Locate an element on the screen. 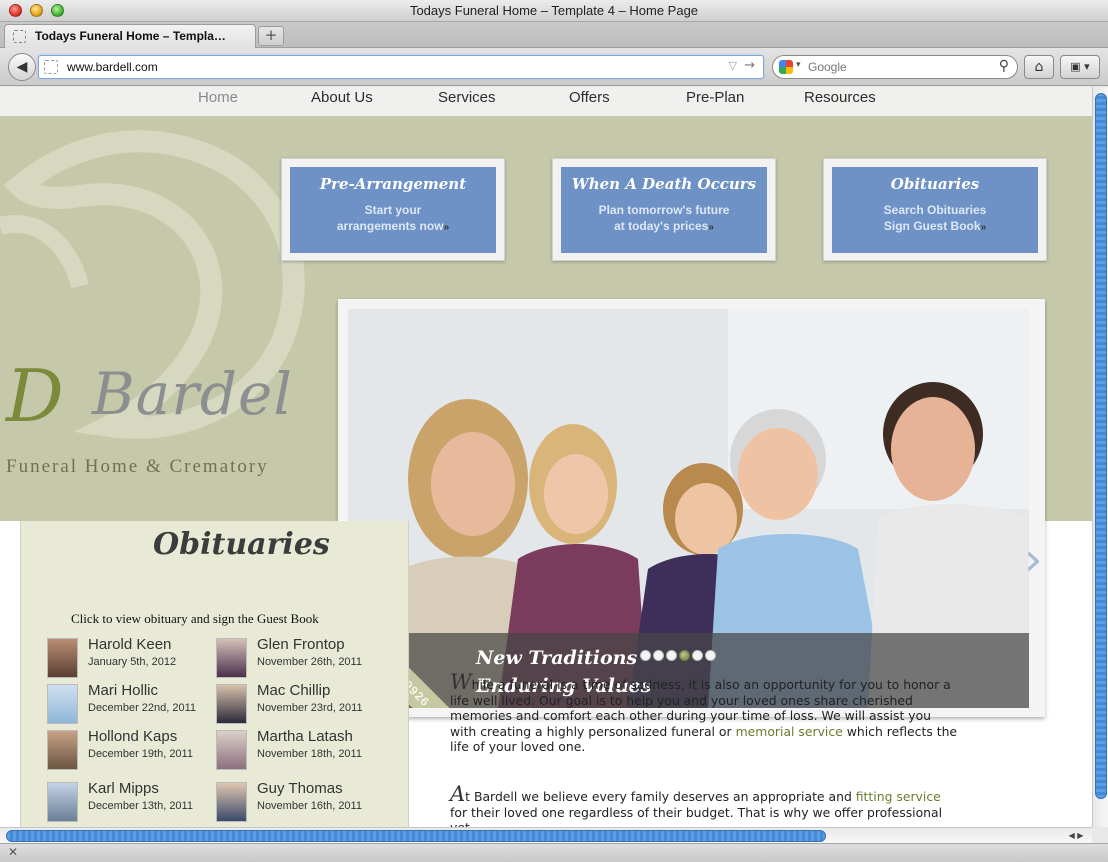 This screenshot has height=862, width=1108. fitting-service-link: fitting service is located at coordinates (898, 796).